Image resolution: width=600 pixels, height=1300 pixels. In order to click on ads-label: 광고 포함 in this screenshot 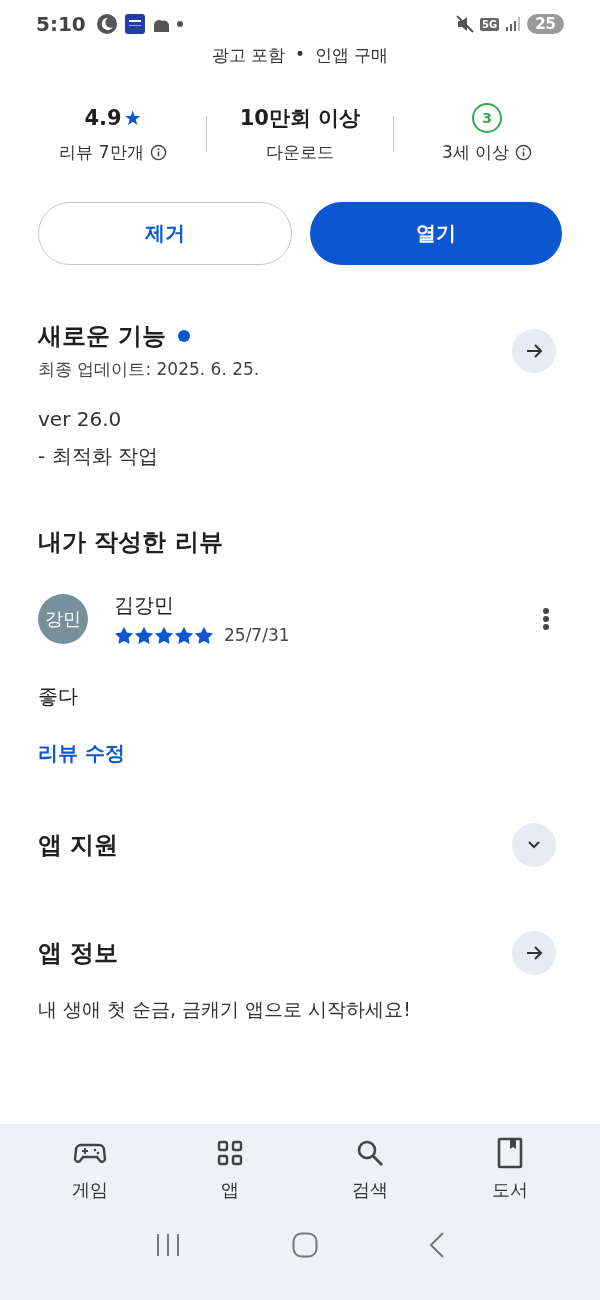, I will do `click(248, 55)`.